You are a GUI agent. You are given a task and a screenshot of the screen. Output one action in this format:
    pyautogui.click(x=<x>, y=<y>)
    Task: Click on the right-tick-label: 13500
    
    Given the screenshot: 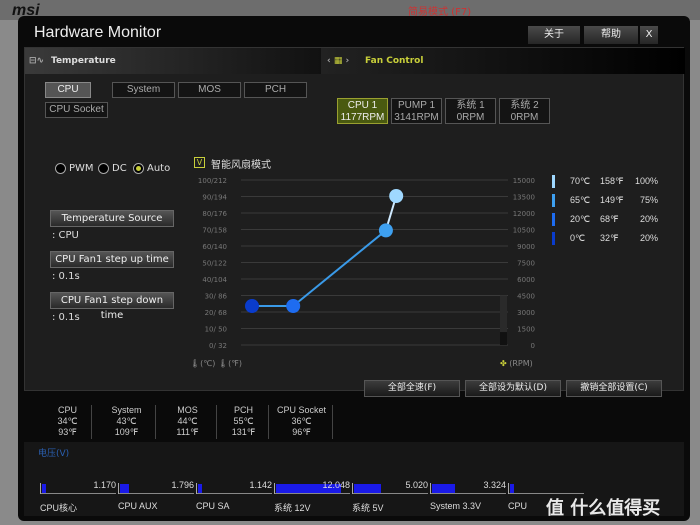 What is the action you would take?
    pyautogui.click(x=524, y=198)
    